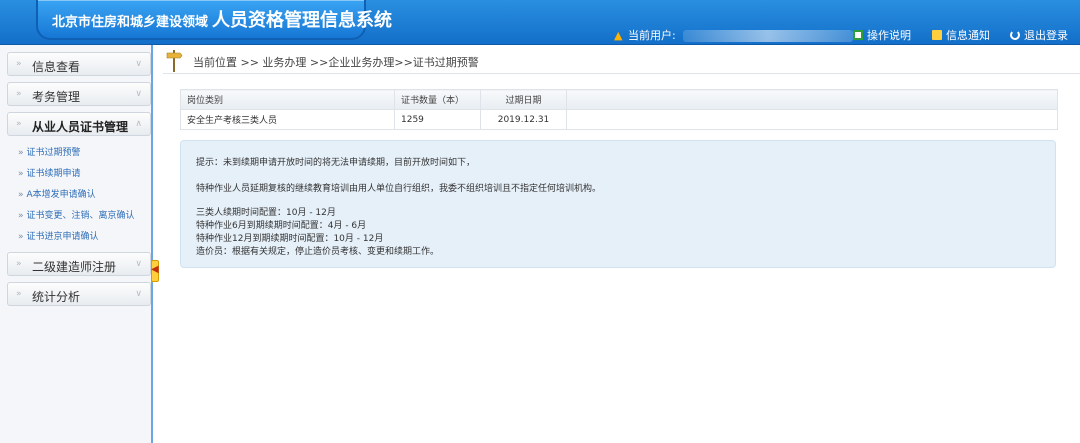  I want to click on notice-line: 特种作业12月到期续期时间配置：10月 - 12月, so click(290, 239).